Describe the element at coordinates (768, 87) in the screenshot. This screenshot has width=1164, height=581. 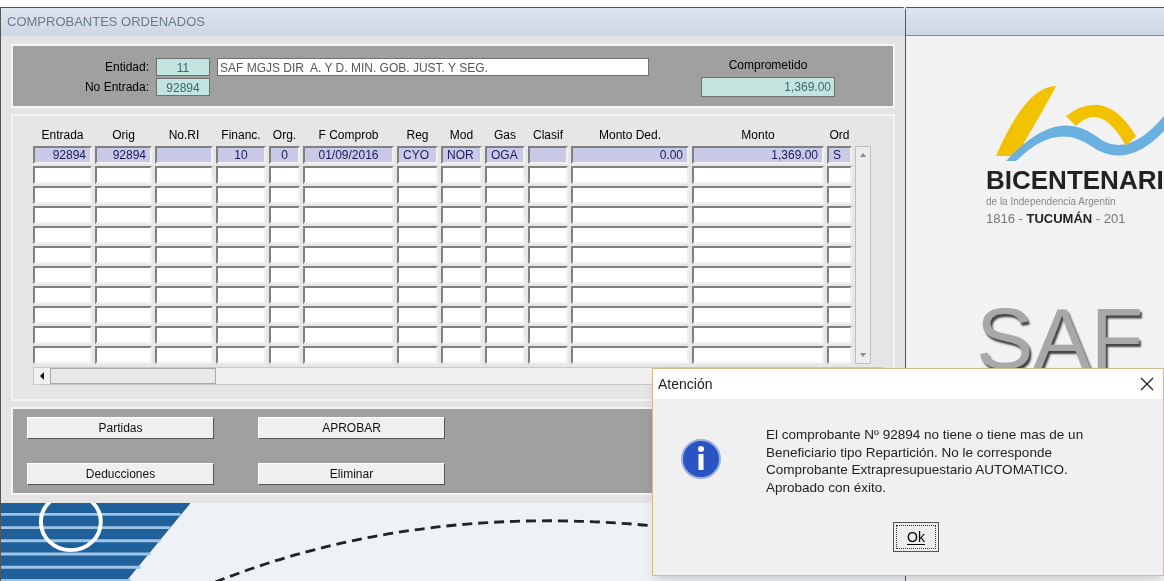
I see `comprometido-field: 1,369.00` at that location.